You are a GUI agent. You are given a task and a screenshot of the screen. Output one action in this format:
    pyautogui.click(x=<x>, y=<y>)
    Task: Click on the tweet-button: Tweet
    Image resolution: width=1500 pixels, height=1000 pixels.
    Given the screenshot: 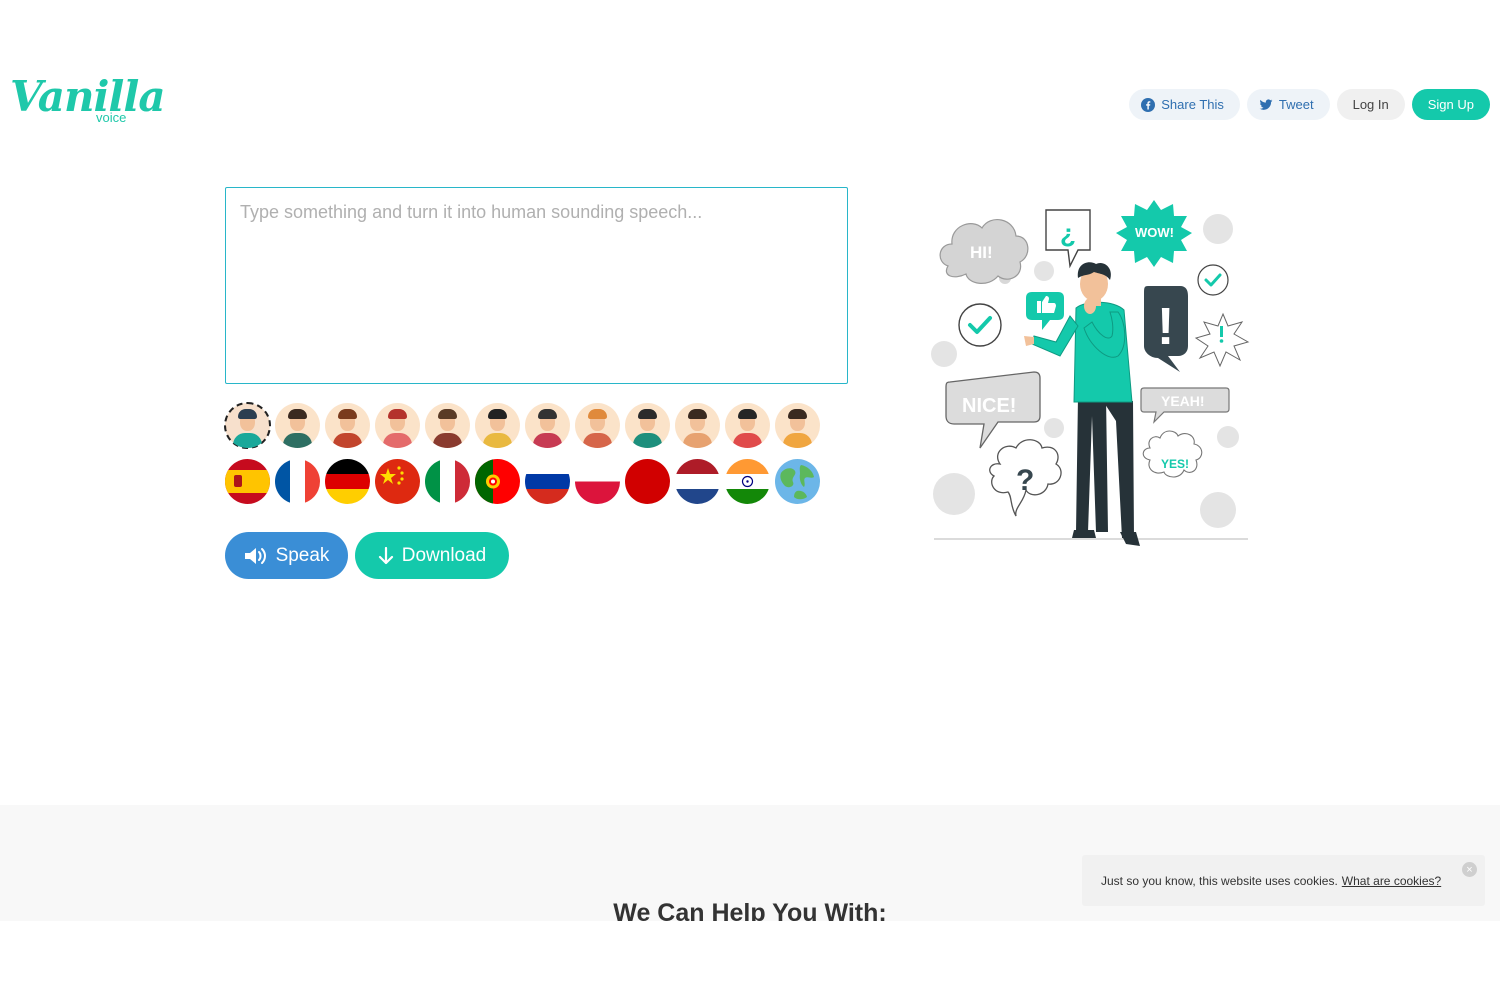 What is the action you would take?
    pyautogui.click(x=1288, y=104)
    